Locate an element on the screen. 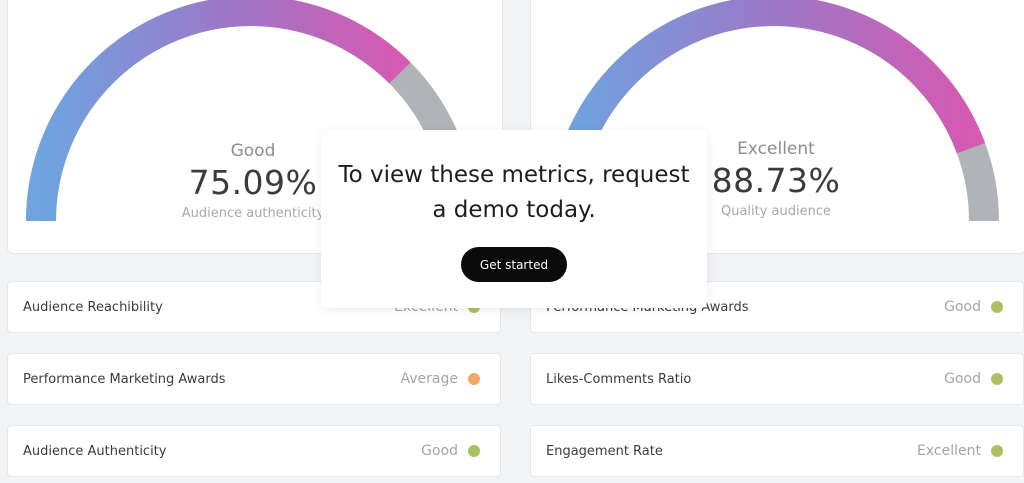 This screenshot has height=483, width=1024. metric-rating: Excellent is located at coordinates (960, 451).